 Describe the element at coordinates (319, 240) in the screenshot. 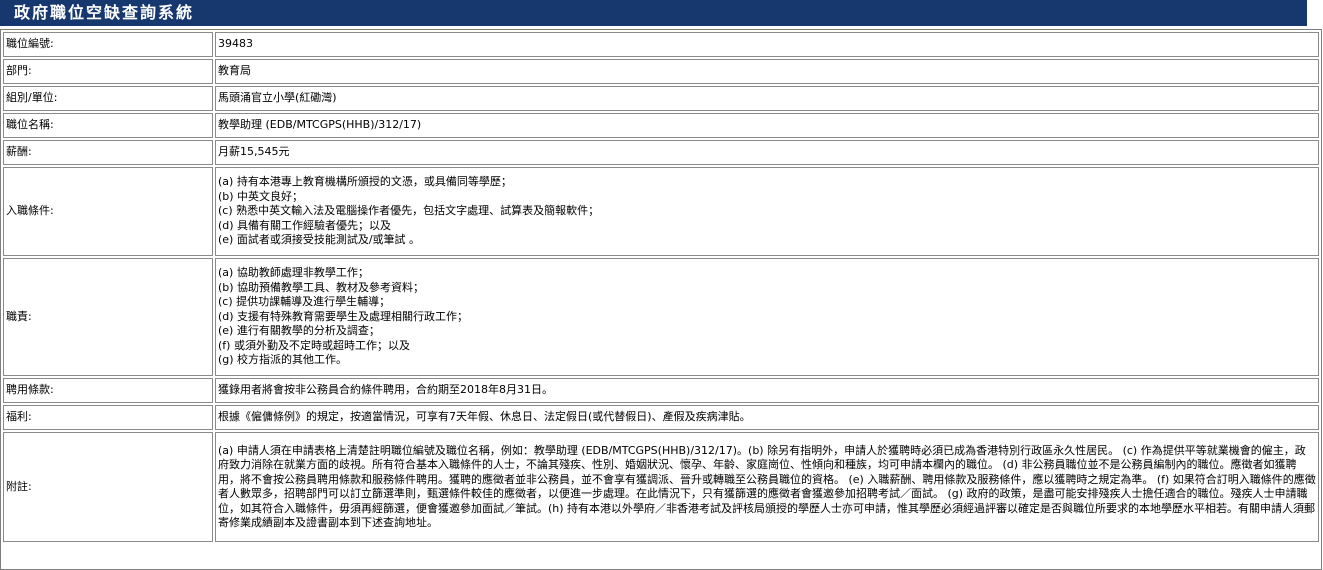

I see `requirement-item: (e) 面試者或須接受技能測試及/或筆試 。` at that location.